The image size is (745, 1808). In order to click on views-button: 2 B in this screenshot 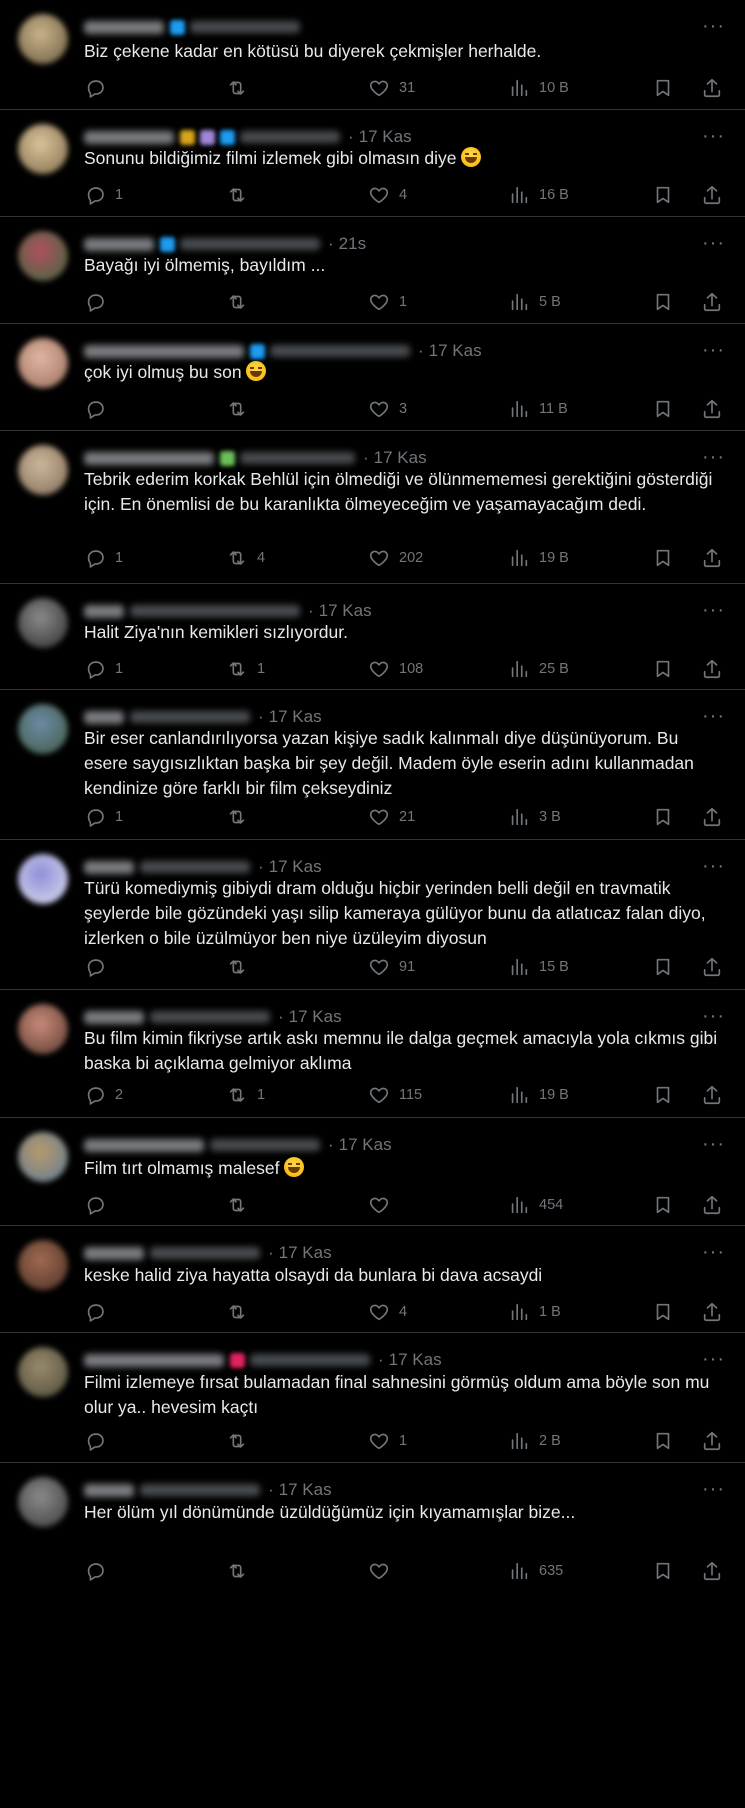, I will do `click(534, 1441)`.